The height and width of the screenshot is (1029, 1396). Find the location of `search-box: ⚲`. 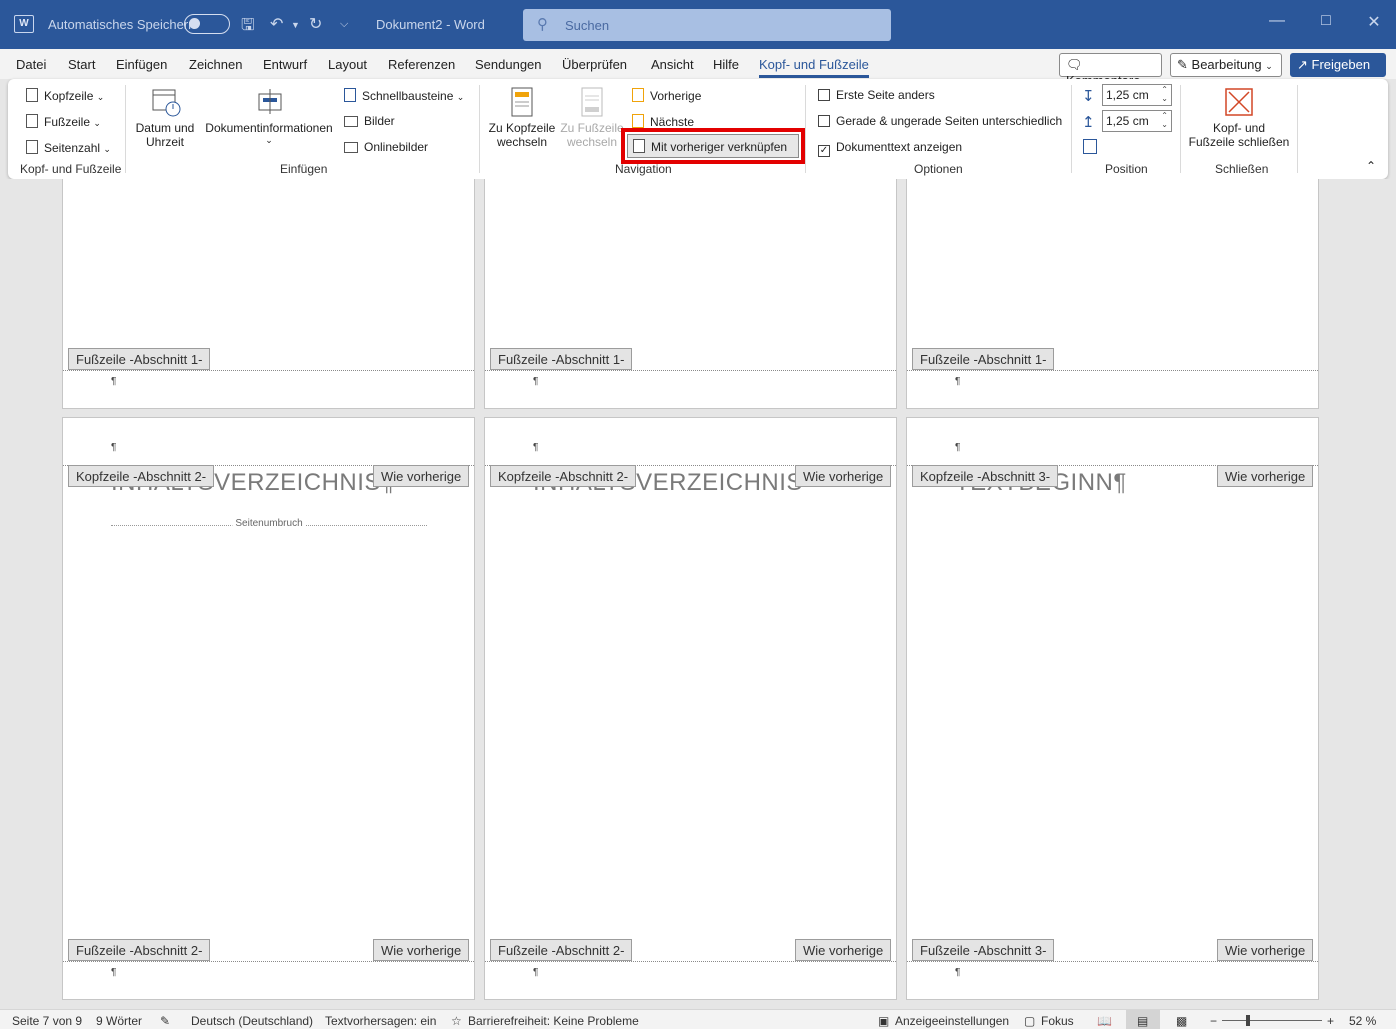

search-box: ⚲ is located at coordinates (707, 25).